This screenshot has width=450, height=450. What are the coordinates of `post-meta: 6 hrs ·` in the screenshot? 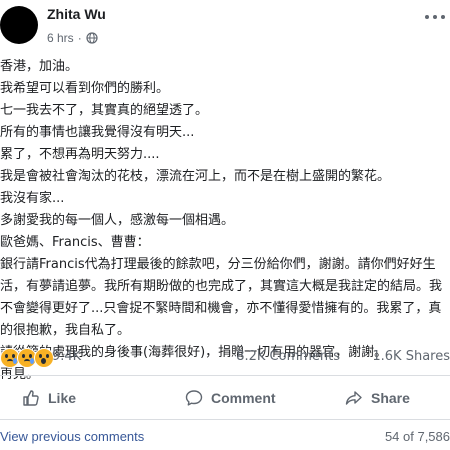 It's located at (72, 38).